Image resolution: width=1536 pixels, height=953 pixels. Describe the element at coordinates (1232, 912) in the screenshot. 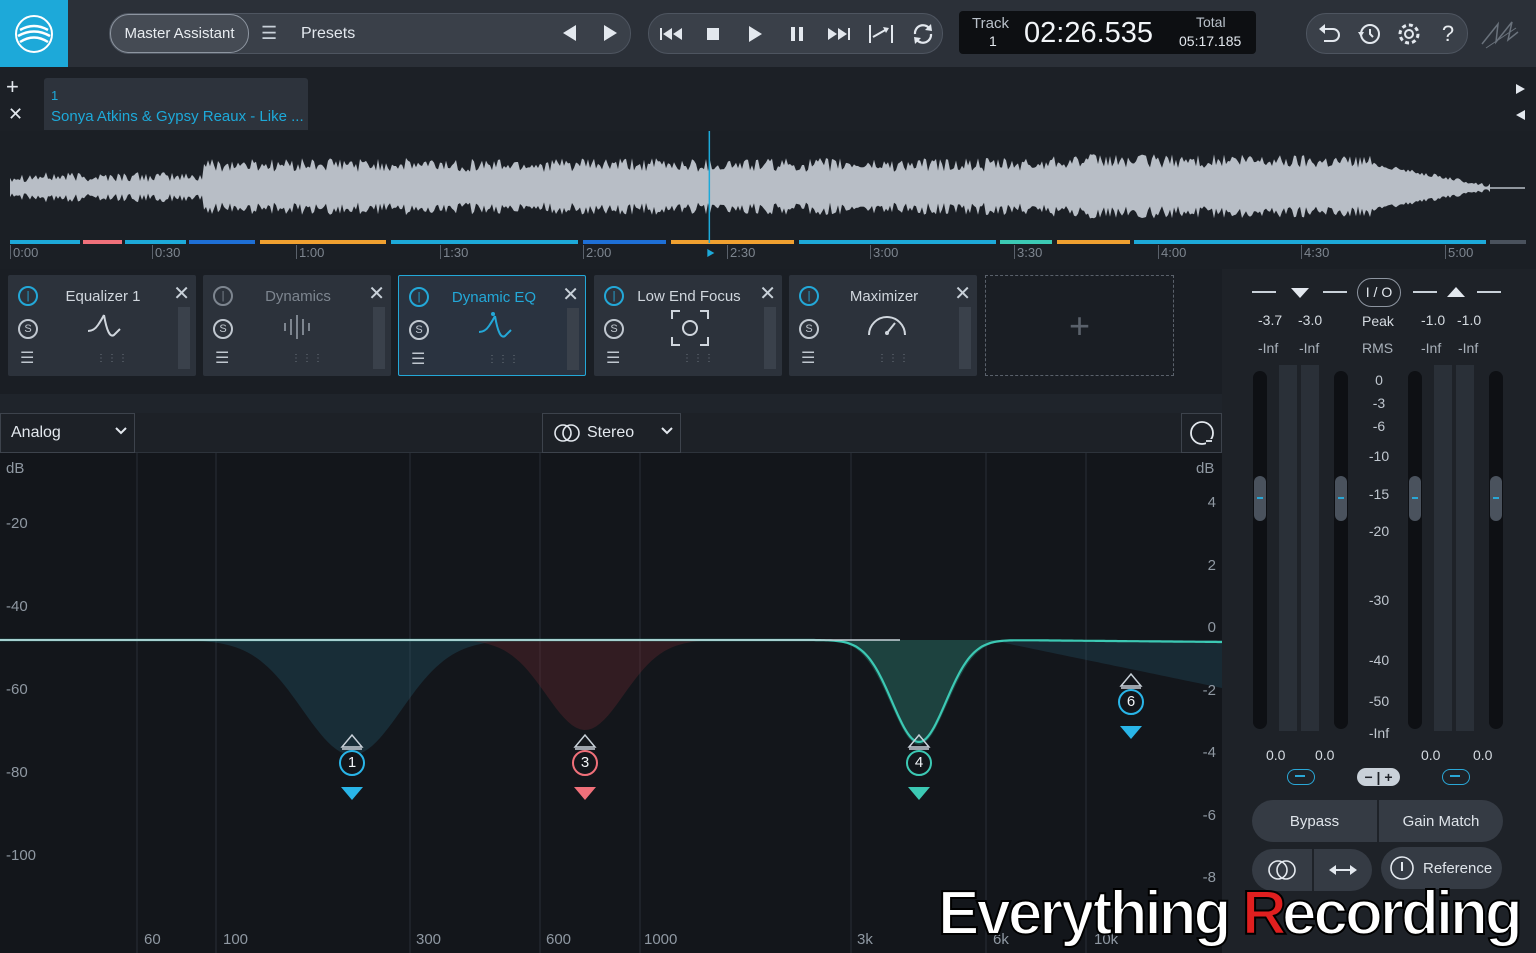

I see `watermark-logo: Everything R ecording` at that location.